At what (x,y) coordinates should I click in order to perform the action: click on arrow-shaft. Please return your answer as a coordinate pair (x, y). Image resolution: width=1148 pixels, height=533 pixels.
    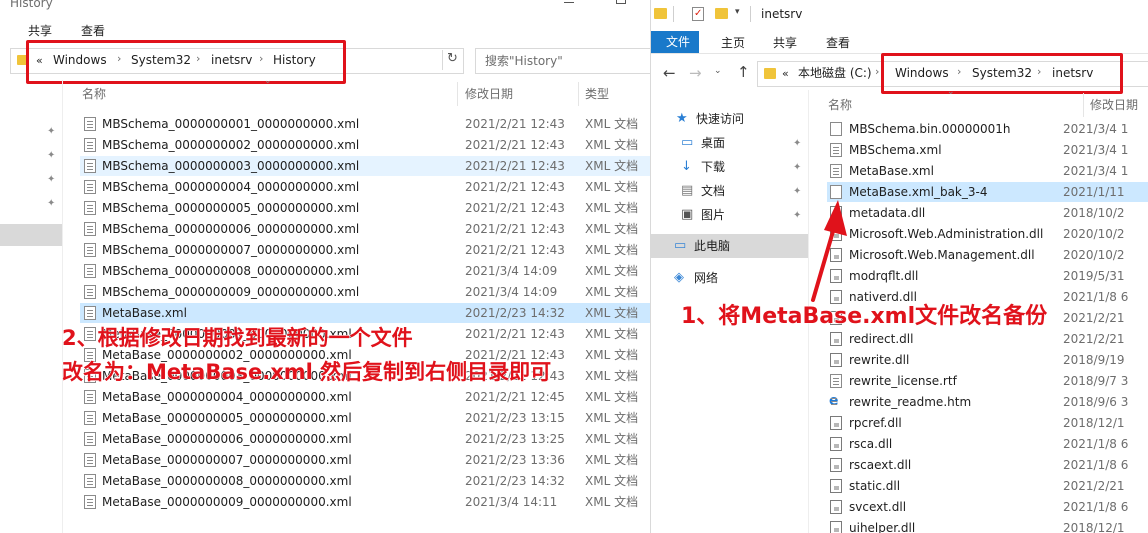
    Looking at the image, I should click on (823, 264).